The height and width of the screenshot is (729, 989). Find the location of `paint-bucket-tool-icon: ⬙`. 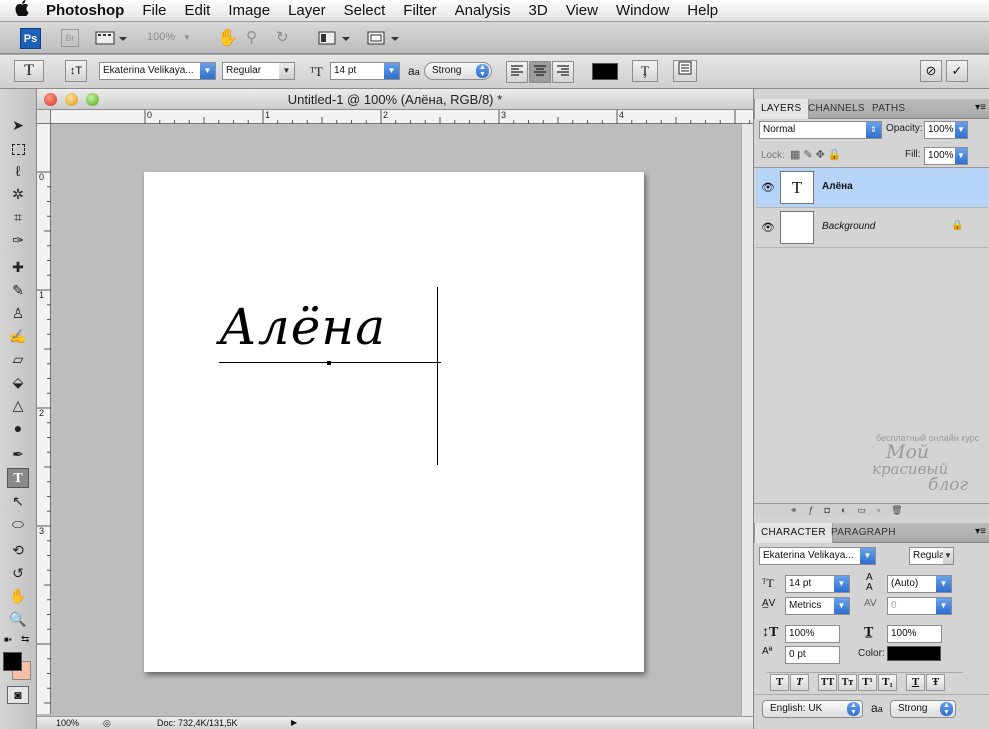

paint-bucket-tool-icon: ⬙ is located at coordinates (18, 382).